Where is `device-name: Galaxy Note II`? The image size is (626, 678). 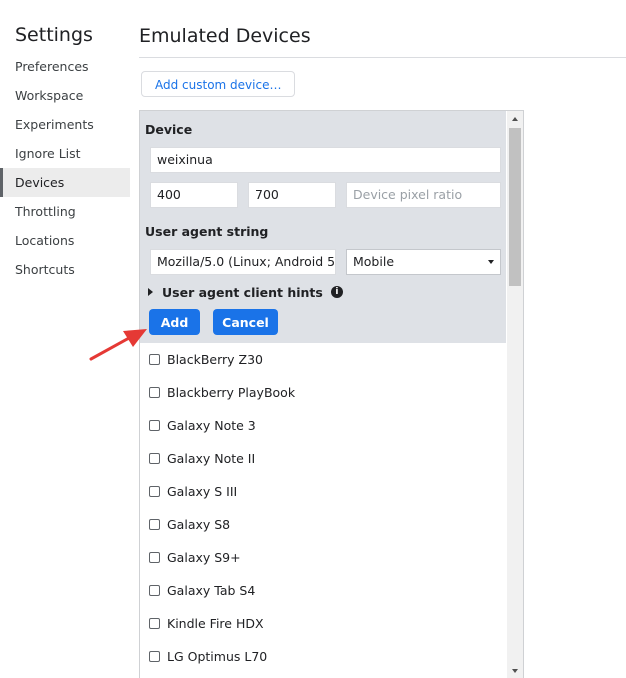 device-name: Galaxy Note II is located at coordinates (211, 458).